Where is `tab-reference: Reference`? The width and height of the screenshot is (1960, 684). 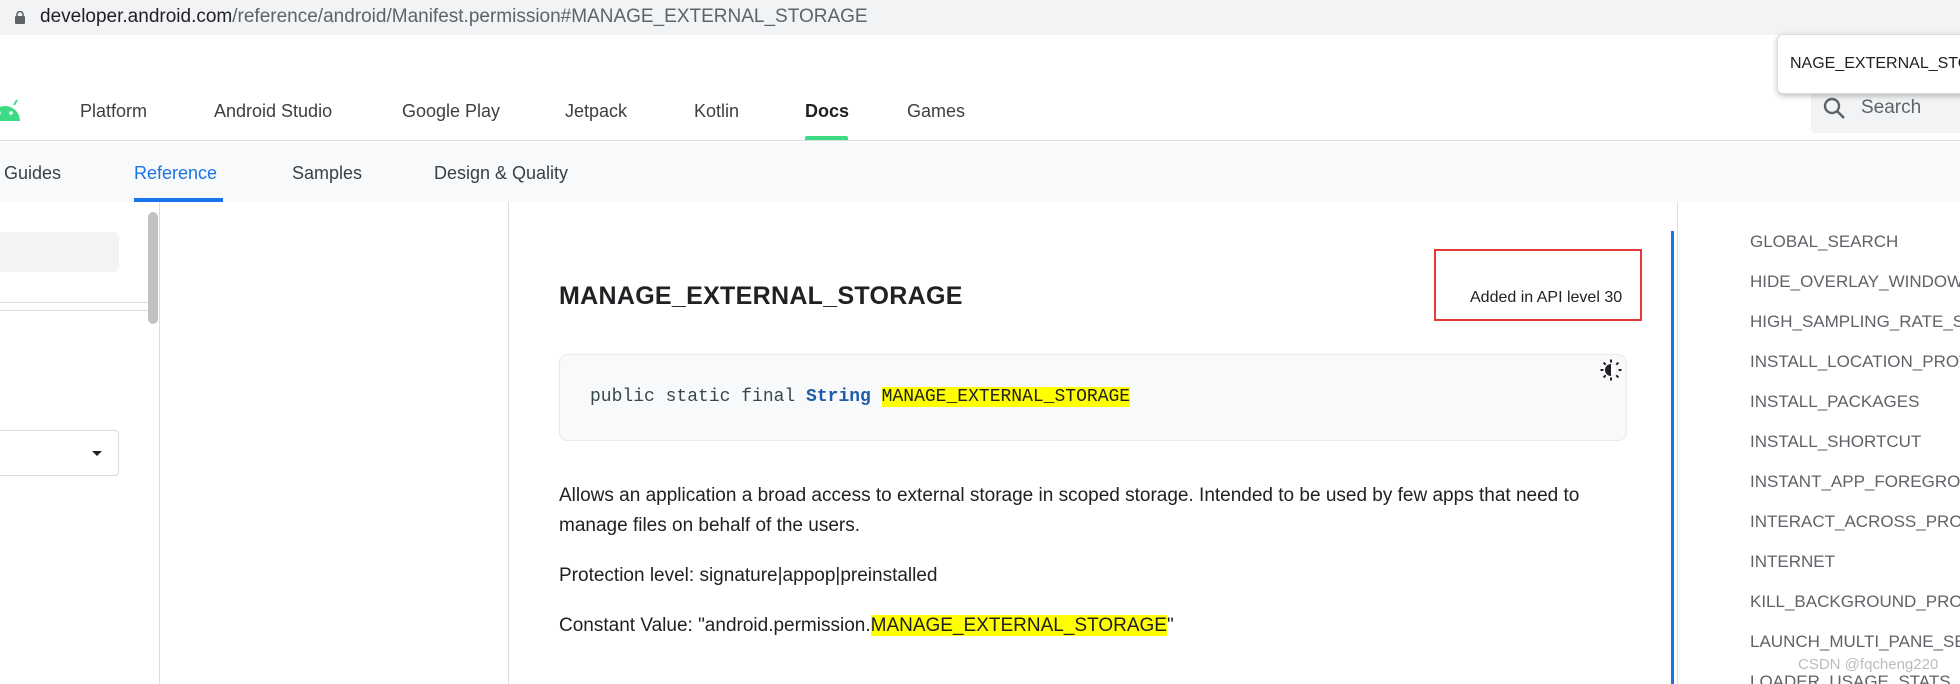
tab-reference: Reference is located at coordinates (175, 173).